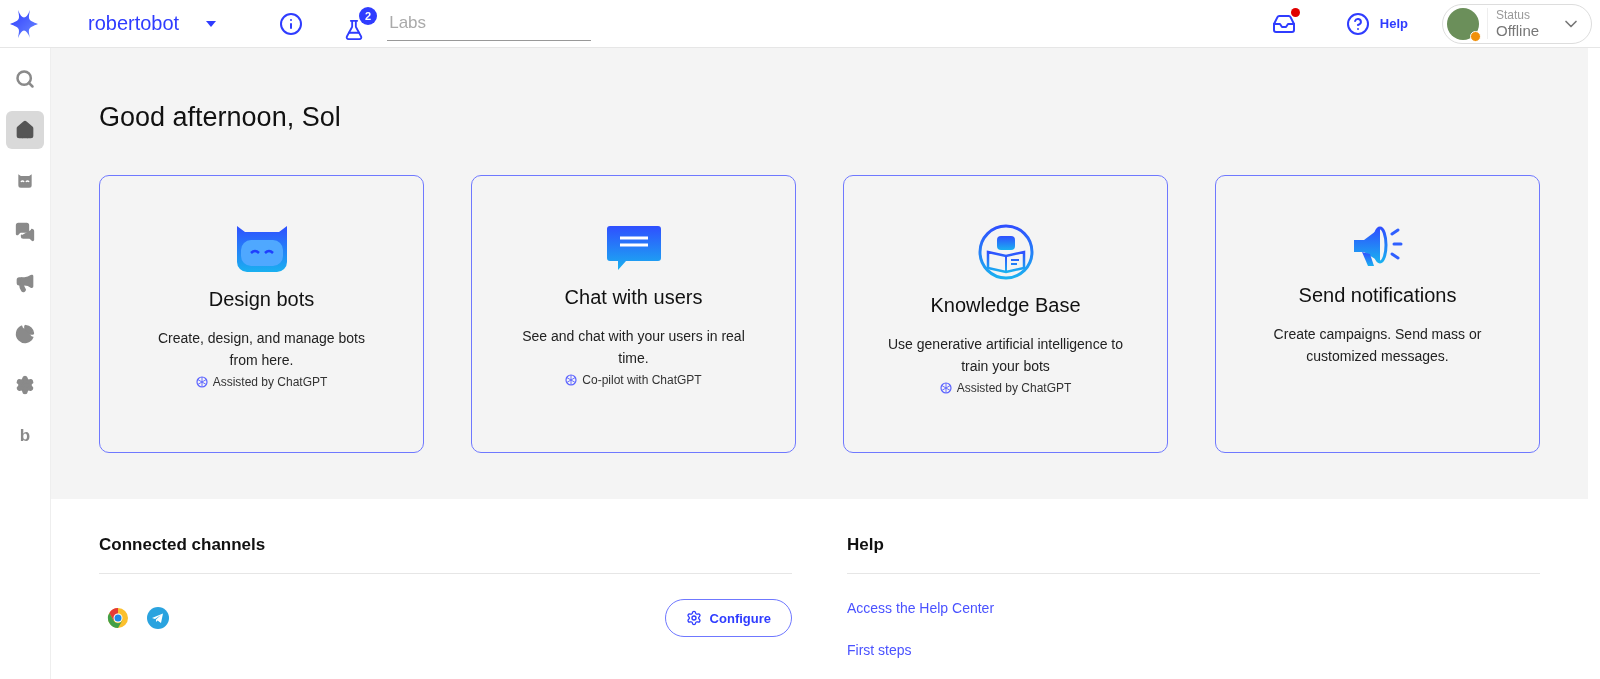 The image size is (1600, 679). I want to click on megaphone-icon, so click(25, 283).